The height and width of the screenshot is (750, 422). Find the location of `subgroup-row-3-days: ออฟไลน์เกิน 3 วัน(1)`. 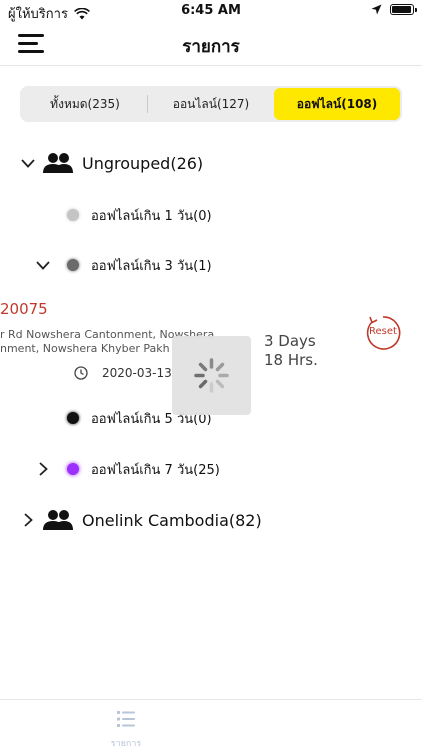

subgroup-row-3-days: ออฟไลน์เกิน 3 วัน(1) is located at coordinates (211, 265).